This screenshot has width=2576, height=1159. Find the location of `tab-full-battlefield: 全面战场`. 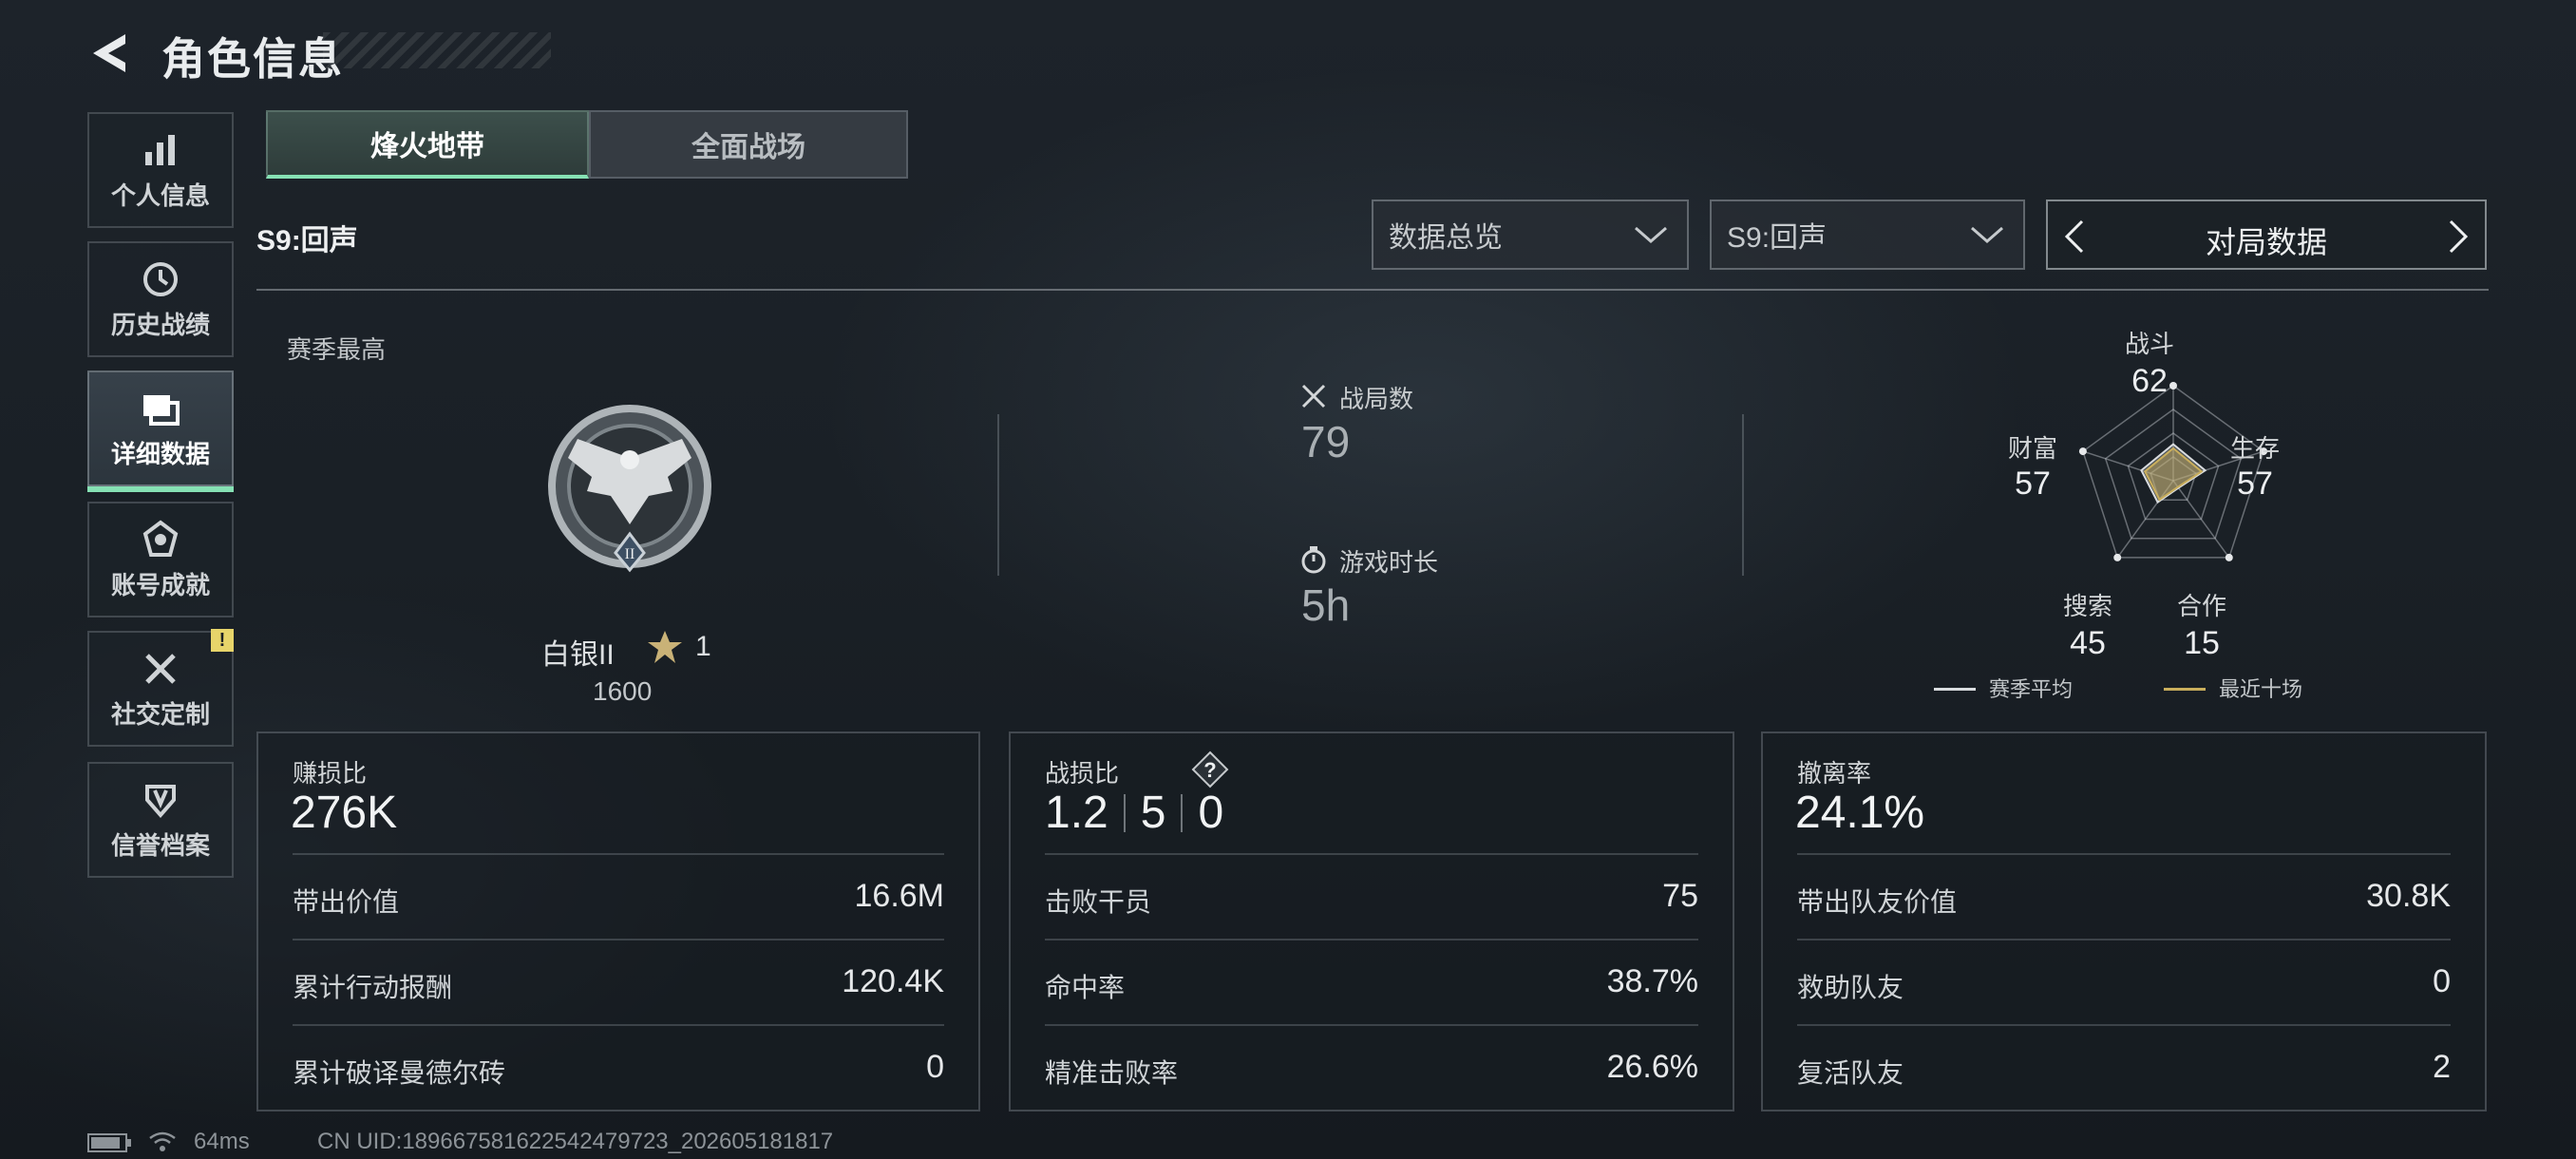

tab-full-battlefield: 全面战场 is located at coordinates (748, 144).